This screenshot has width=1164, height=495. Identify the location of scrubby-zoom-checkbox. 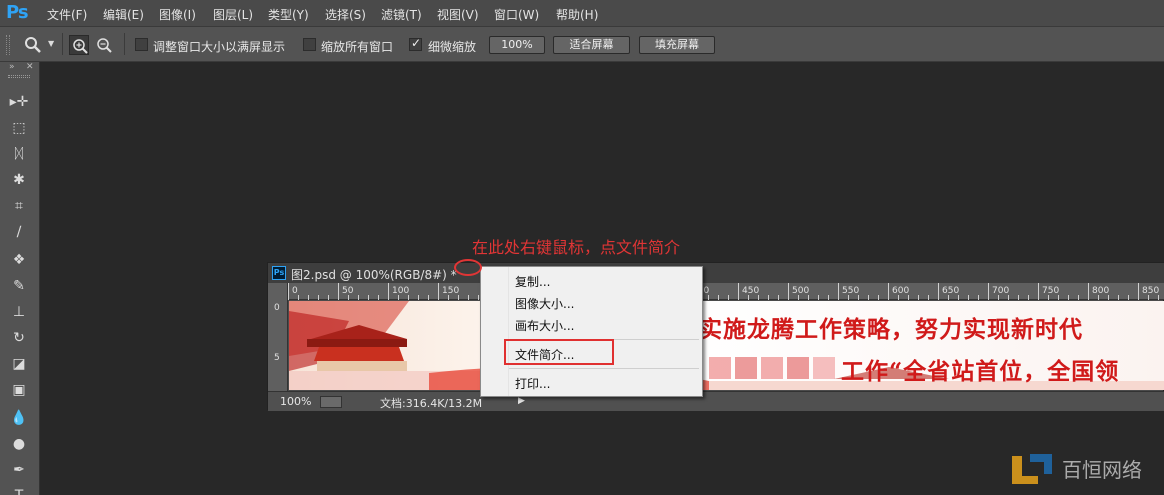
(415, 43).